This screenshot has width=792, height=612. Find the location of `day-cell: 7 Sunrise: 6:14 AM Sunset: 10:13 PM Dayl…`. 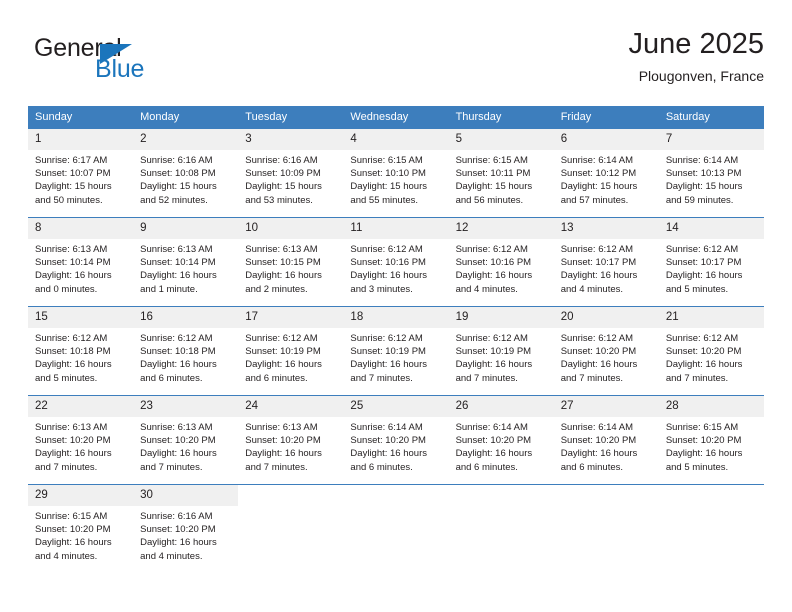

day-cell: 7 Sunrise: 6:14 AM Sunset: 10:13 PM Dayl… is located at coordinates (711, 173).